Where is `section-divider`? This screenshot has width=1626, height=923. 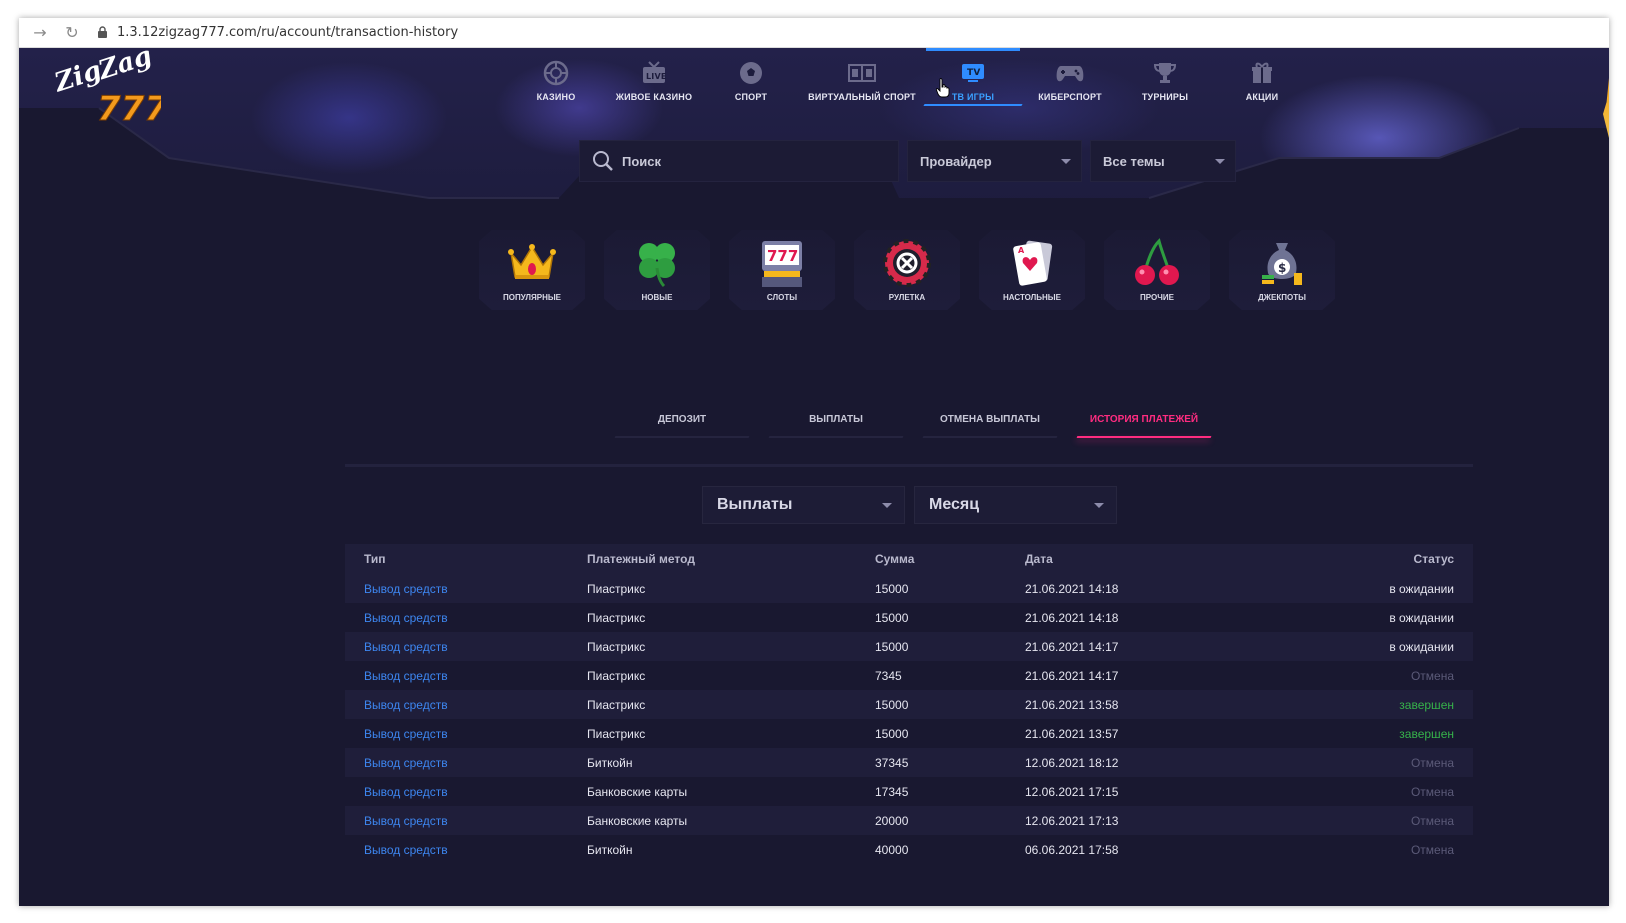 section-divider is located at coordinates (909, 465).